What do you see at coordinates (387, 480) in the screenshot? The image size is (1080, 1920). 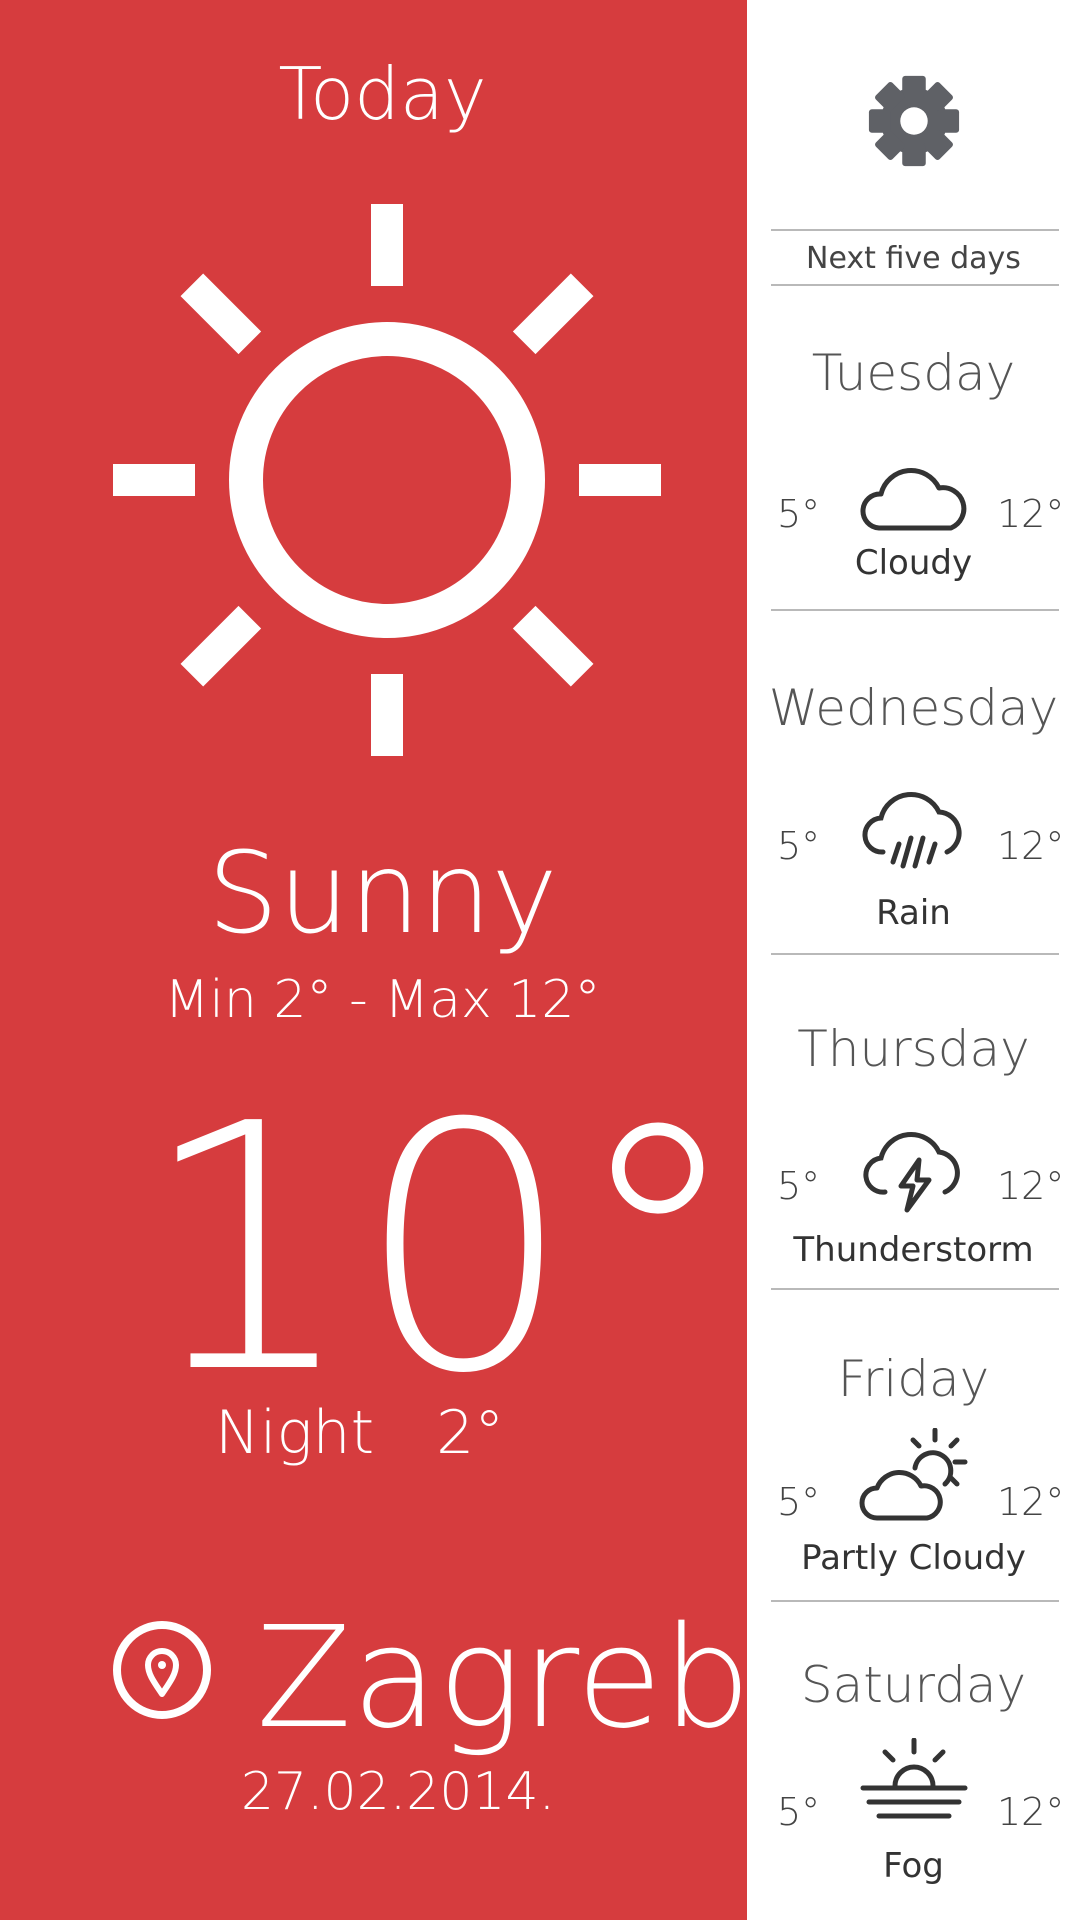 I see `sun-icon` at bounding box center [387, 480].